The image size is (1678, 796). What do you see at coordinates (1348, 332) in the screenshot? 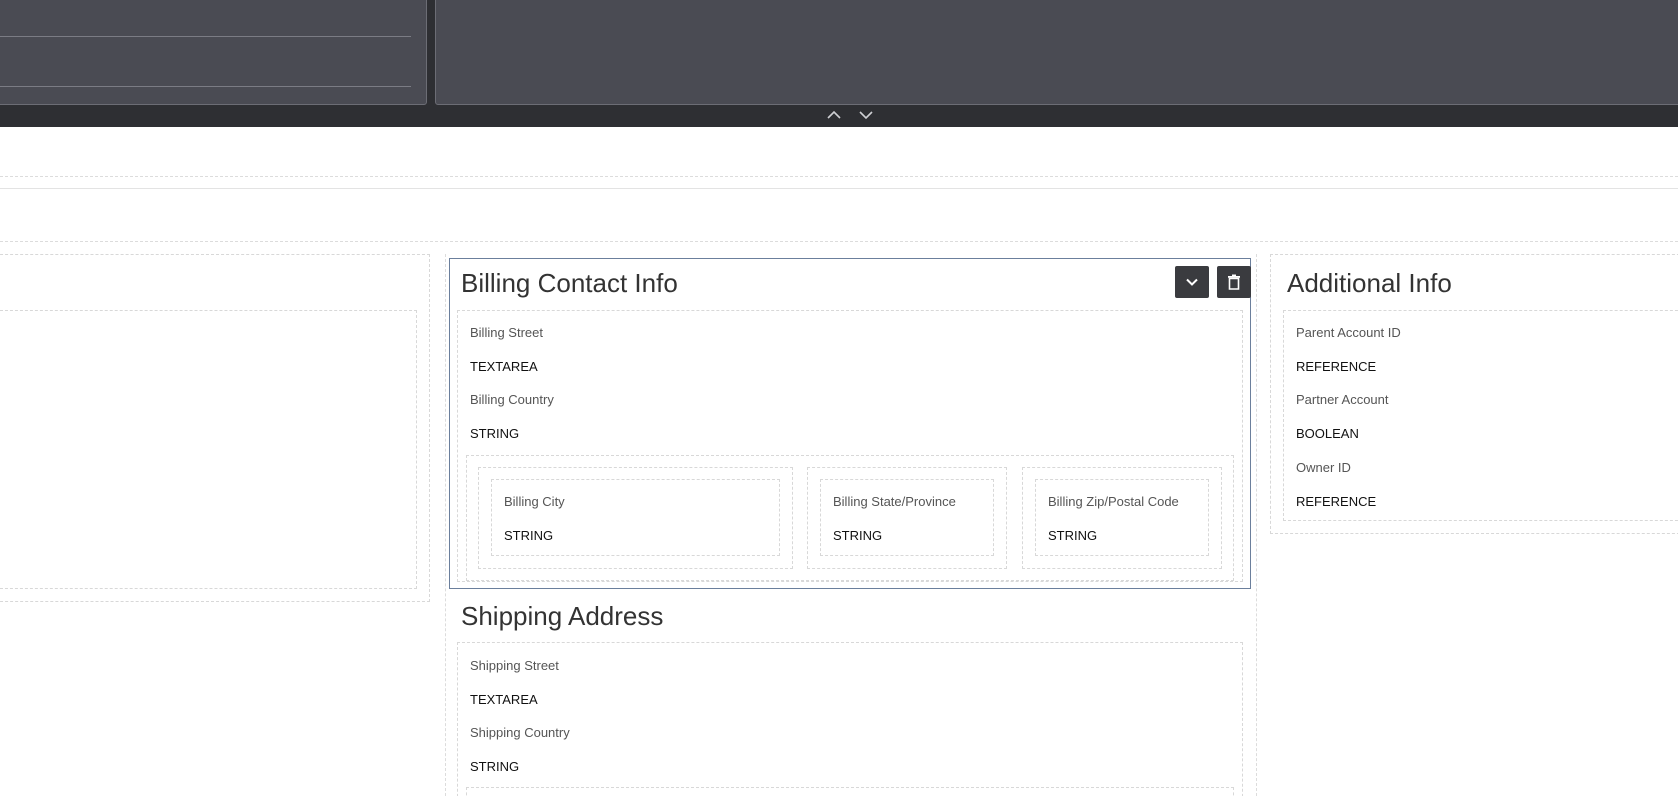
I see `field-label: Parent Account ID` at bounding box center [1348, 332].